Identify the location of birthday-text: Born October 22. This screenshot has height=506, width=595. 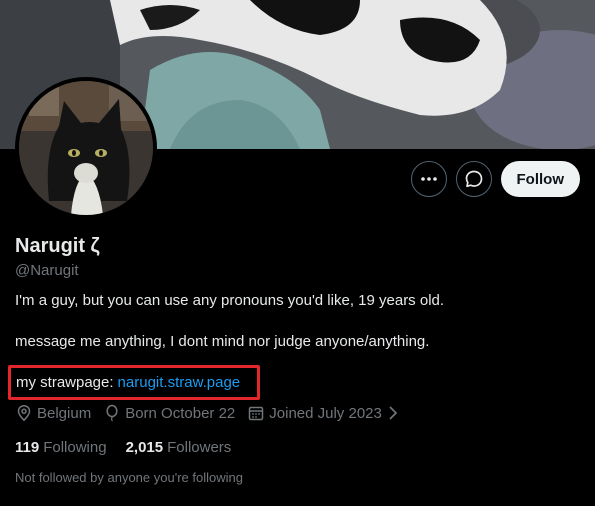
(180, 413).